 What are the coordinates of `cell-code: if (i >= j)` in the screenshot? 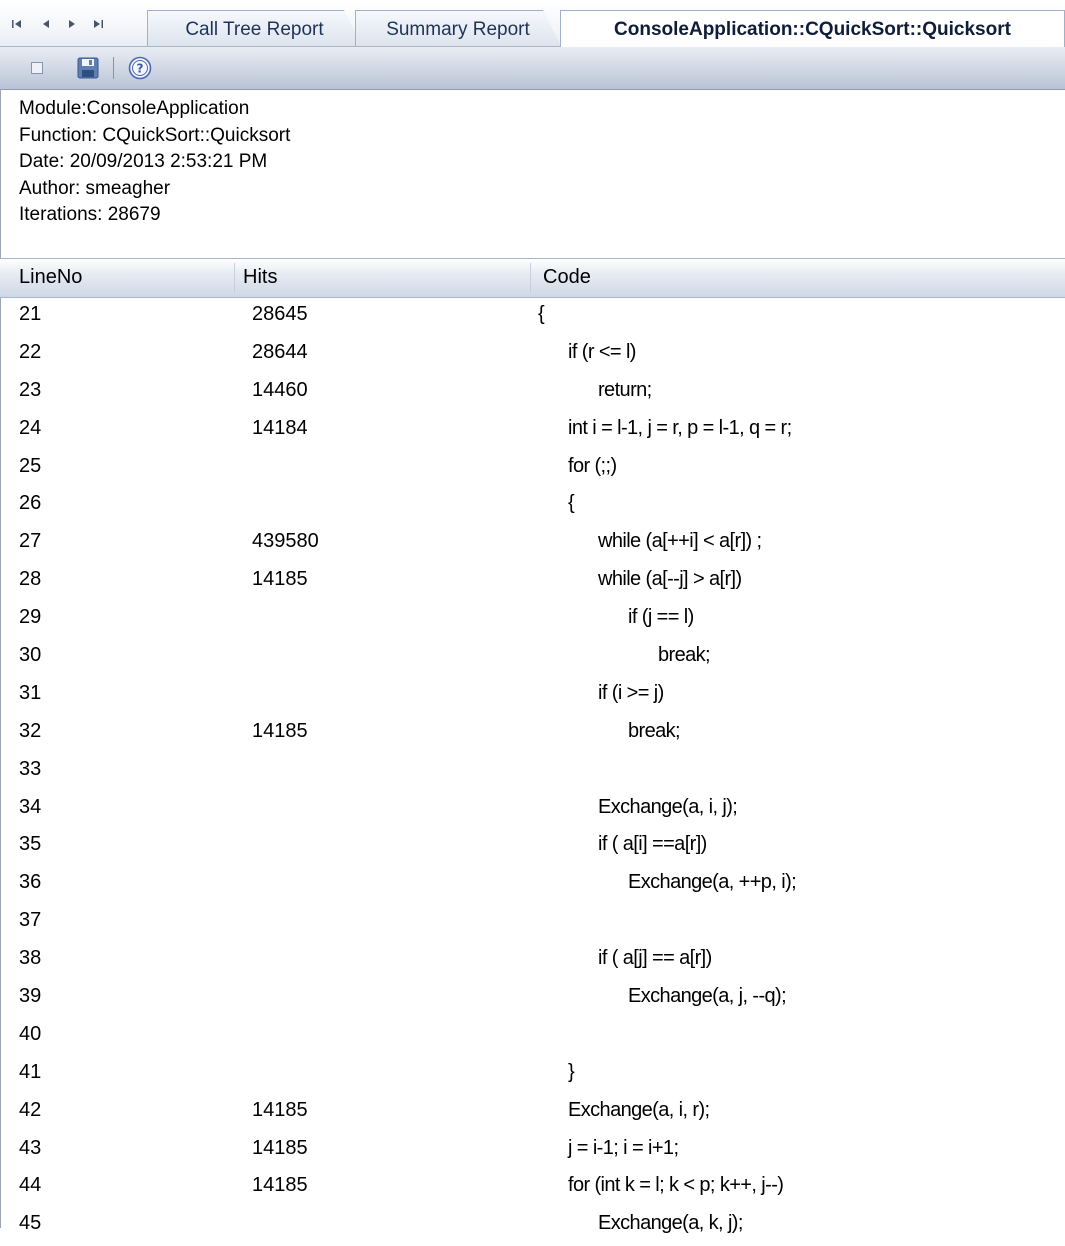 It's located at (631, 692).